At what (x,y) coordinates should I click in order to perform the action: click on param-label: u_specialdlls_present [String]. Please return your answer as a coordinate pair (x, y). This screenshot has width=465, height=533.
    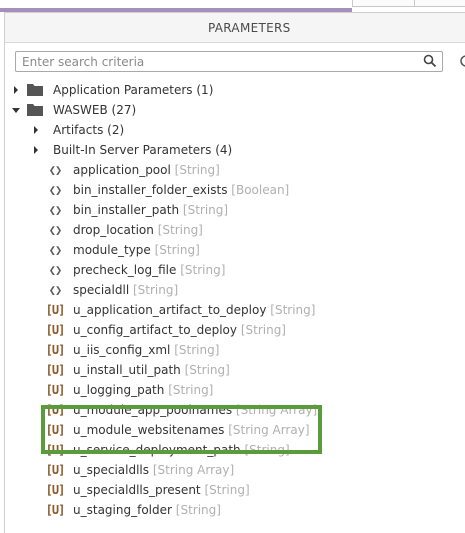
    Looking at the image, I should click on (161, 490).